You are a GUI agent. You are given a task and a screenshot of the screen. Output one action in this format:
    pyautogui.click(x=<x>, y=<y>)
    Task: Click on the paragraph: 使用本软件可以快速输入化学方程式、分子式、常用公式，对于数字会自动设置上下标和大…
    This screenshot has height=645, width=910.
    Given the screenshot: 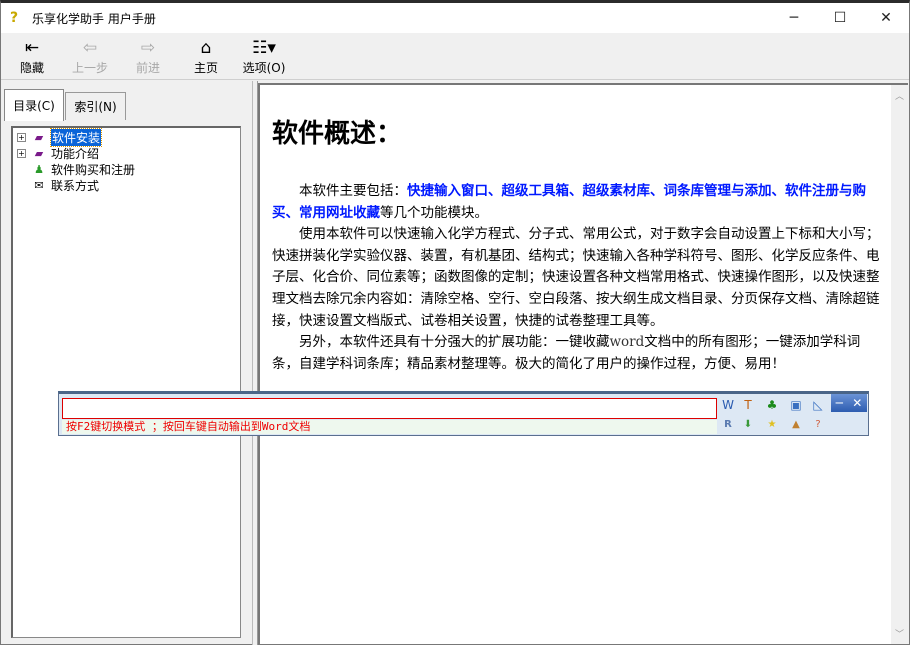 What is the action you would take?
    pyautogui.click(x=576, y=277)
    